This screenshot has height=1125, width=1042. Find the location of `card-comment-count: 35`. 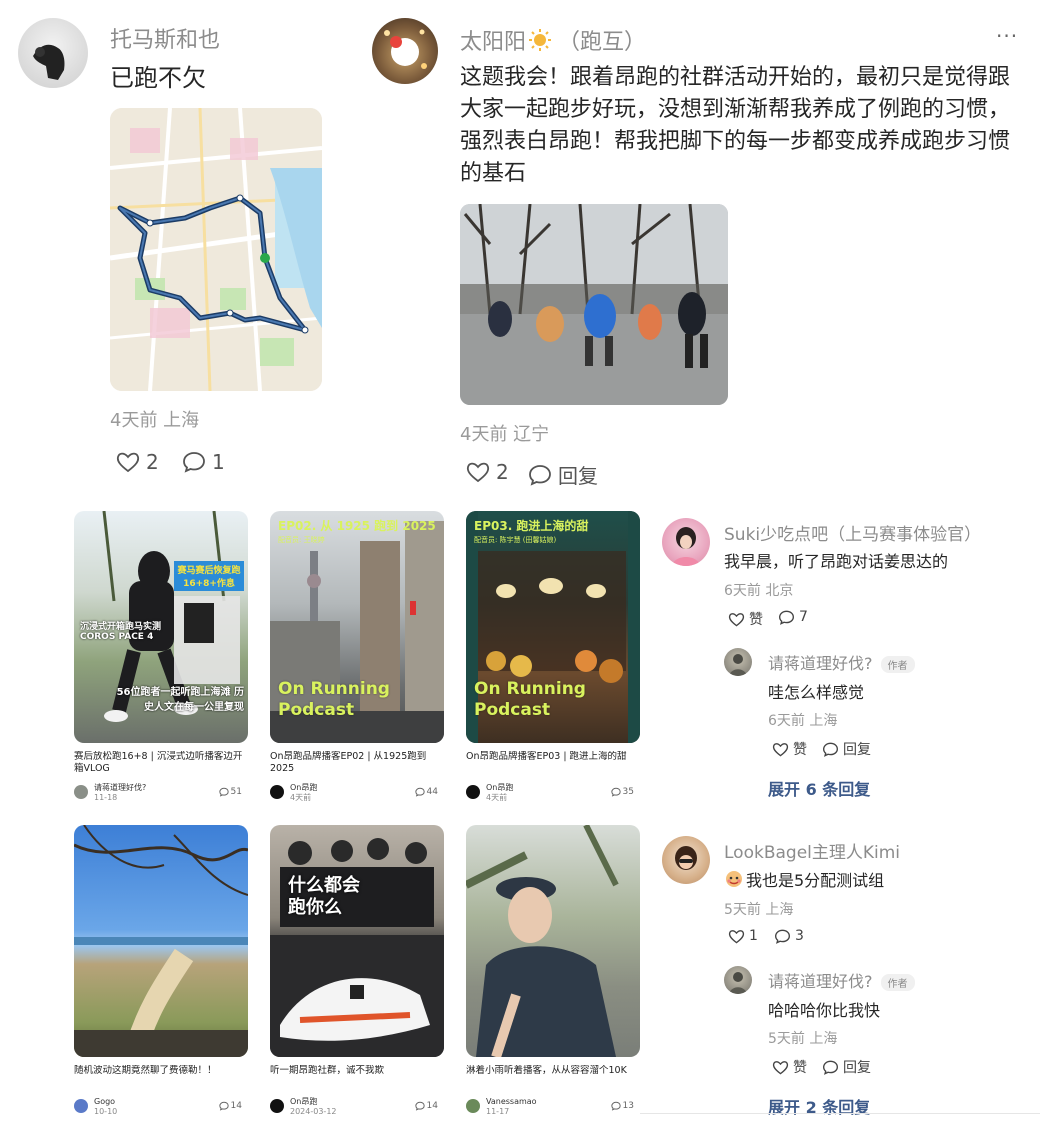

card-comment-count: 35 is located at coordinates (622, 792).